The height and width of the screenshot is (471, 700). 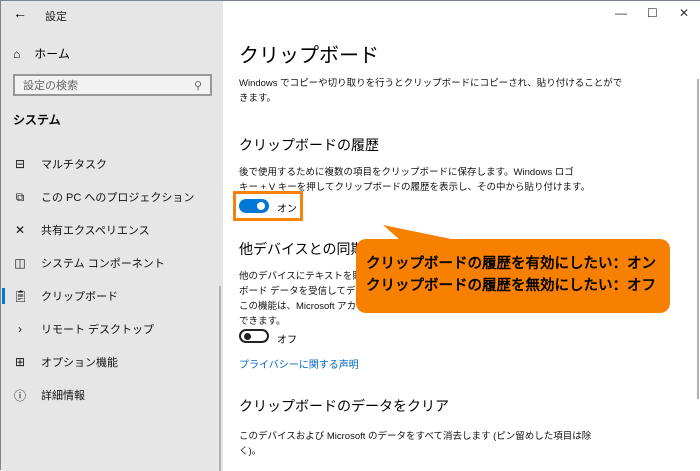 I want to click on callout-line-off: クリップボードの履歴を無効にしたい：オフ, so click(x=511, y=286).